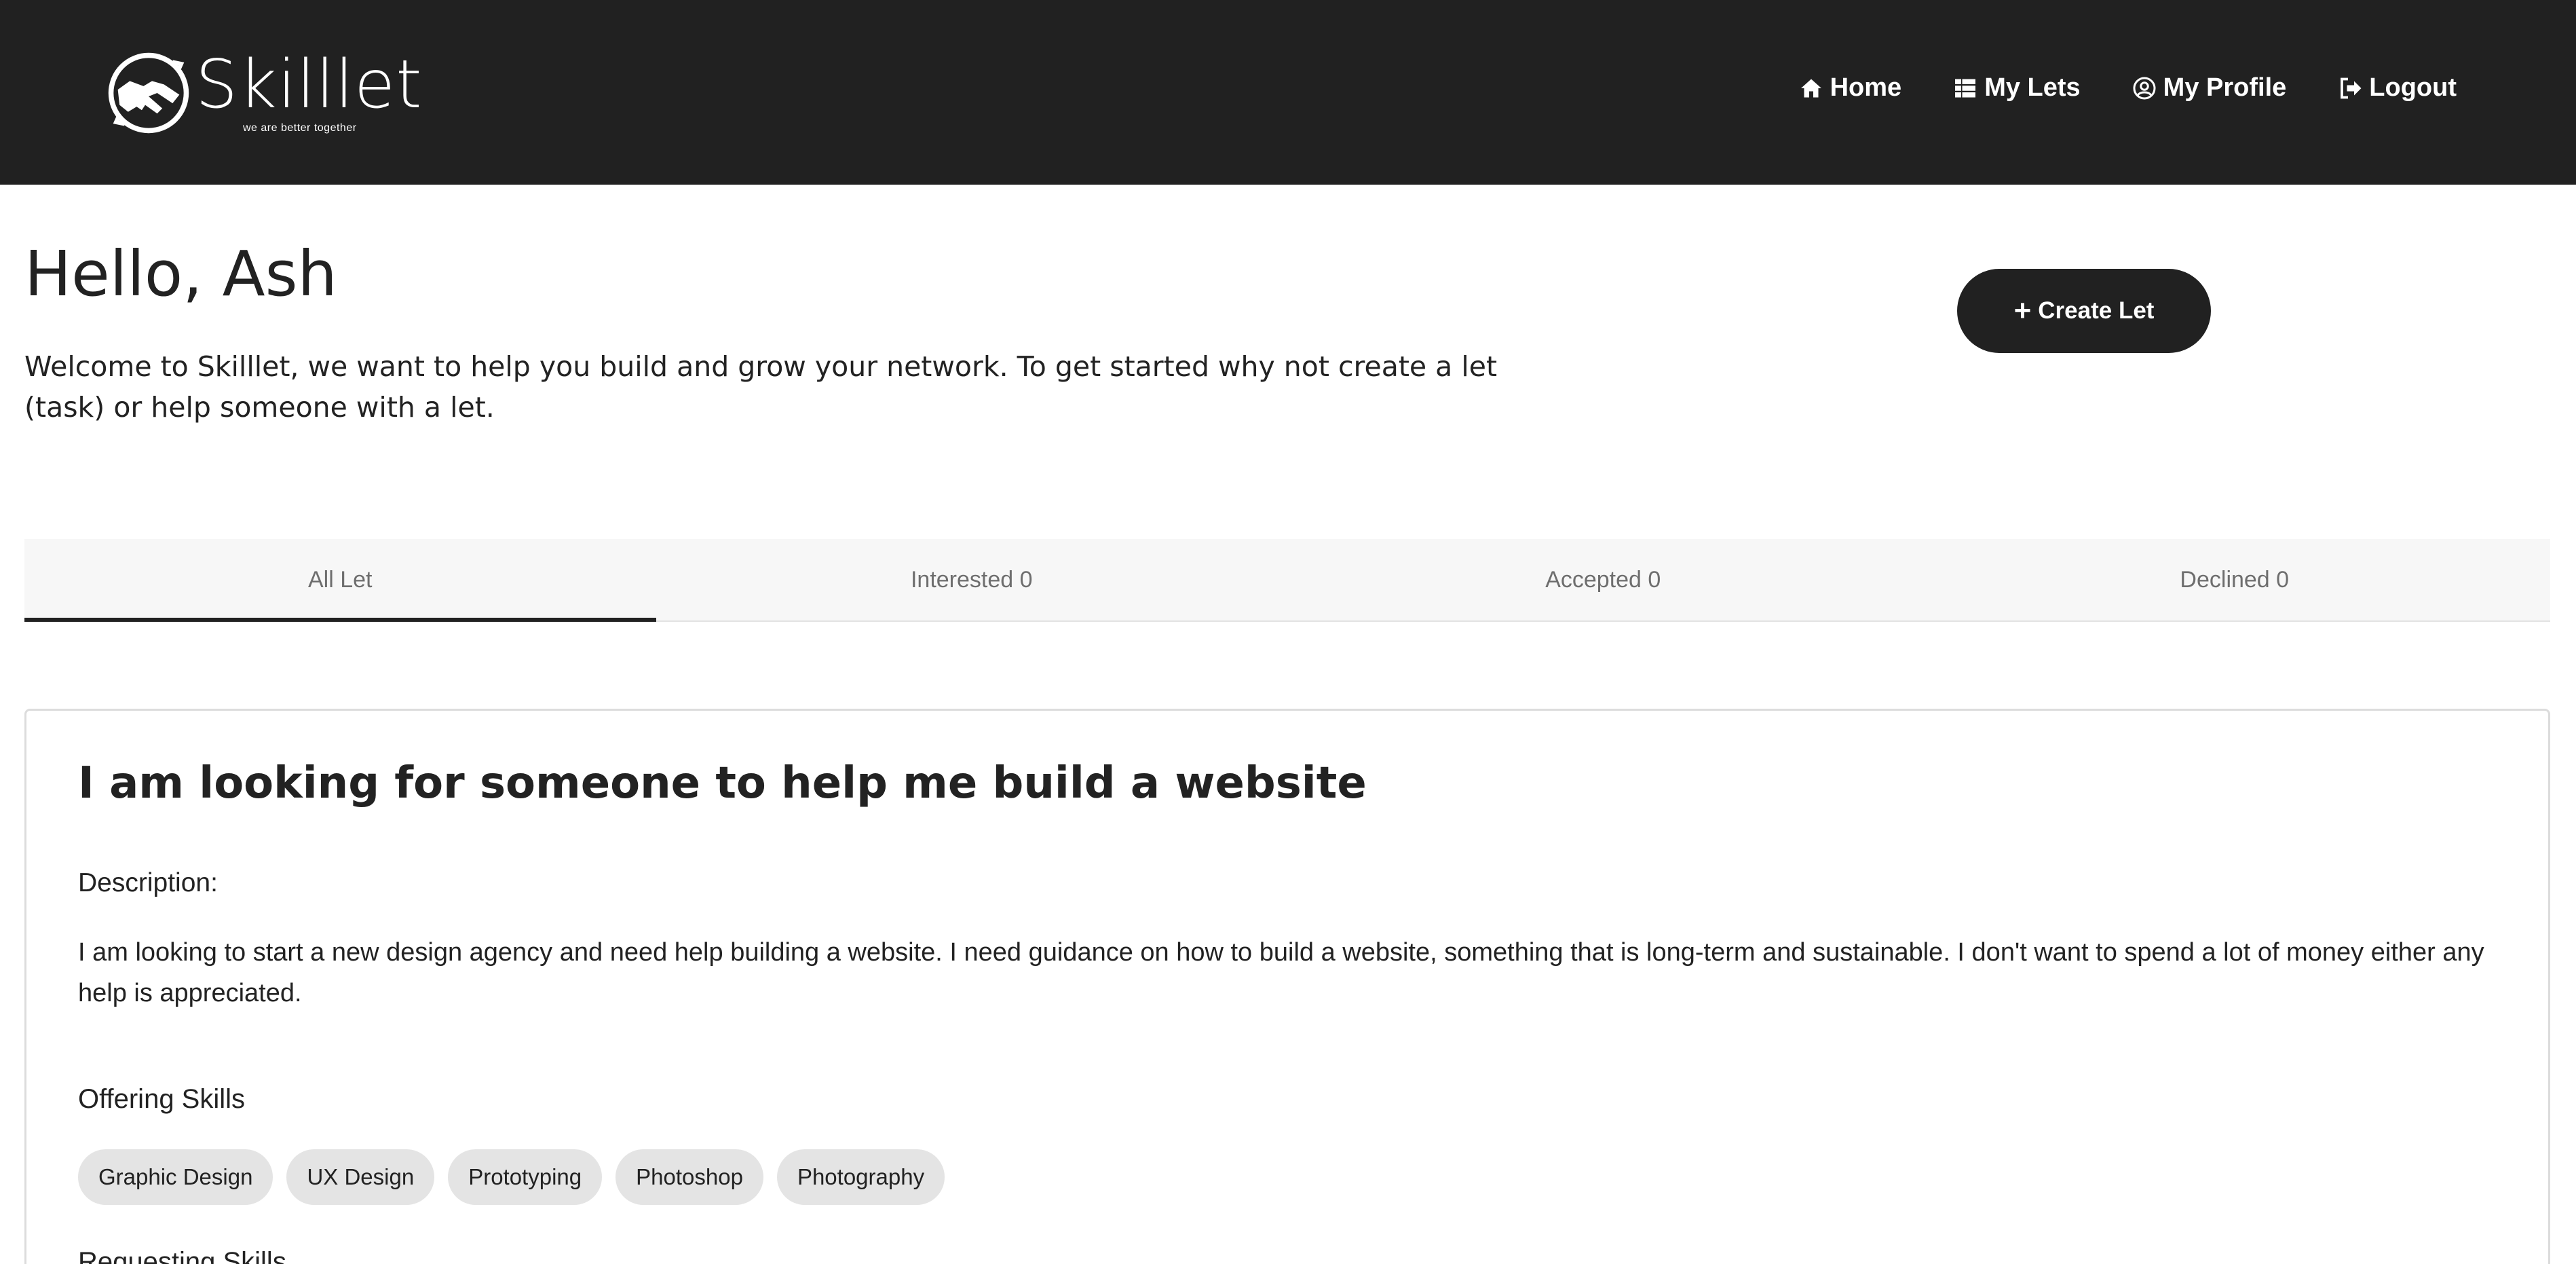 The height and width of the screenshot is (1264, 2576). I want to click on brand-logo: Skilllet we are better together, so click(264, 94).